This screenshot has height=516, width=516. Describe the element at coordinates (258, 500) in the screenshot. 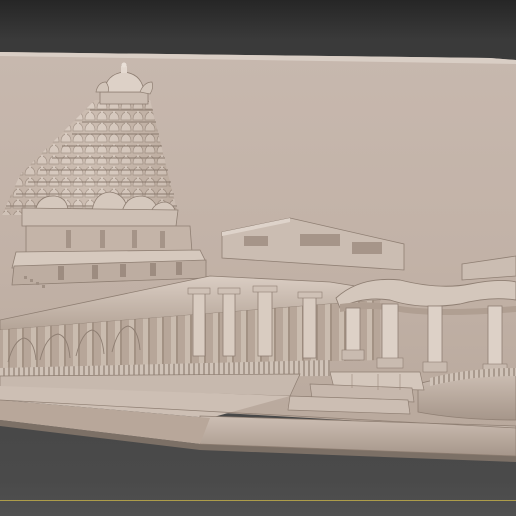

I see `viewport-ground-line` at that location.